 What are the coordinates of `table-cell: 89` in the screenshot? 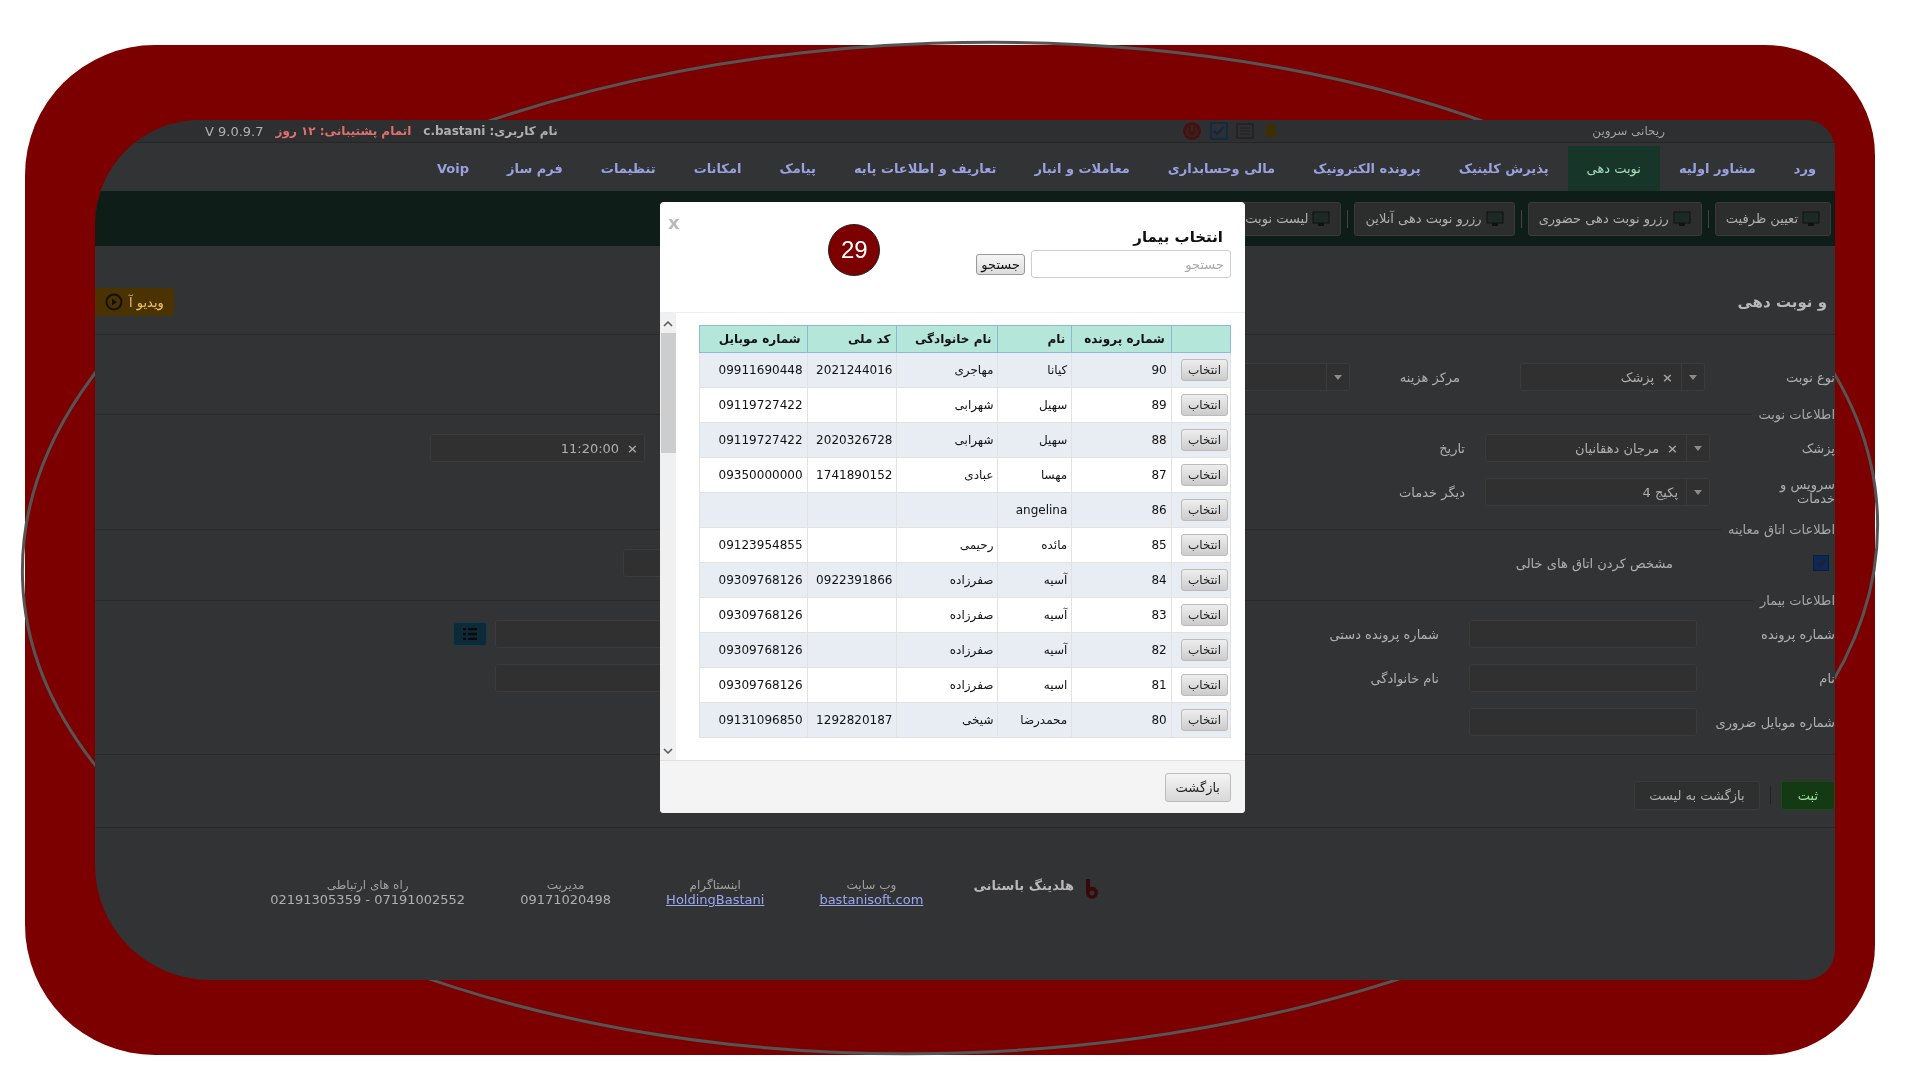 It's located at (1121, 405).